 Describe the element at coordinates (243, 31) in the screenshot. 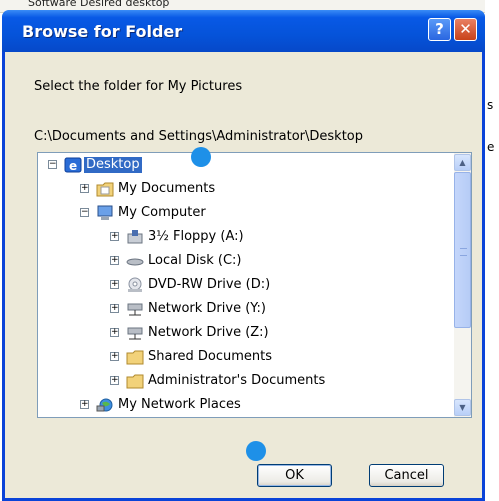

I see `title-bar: Browse for Folder ? ✕` at that location.